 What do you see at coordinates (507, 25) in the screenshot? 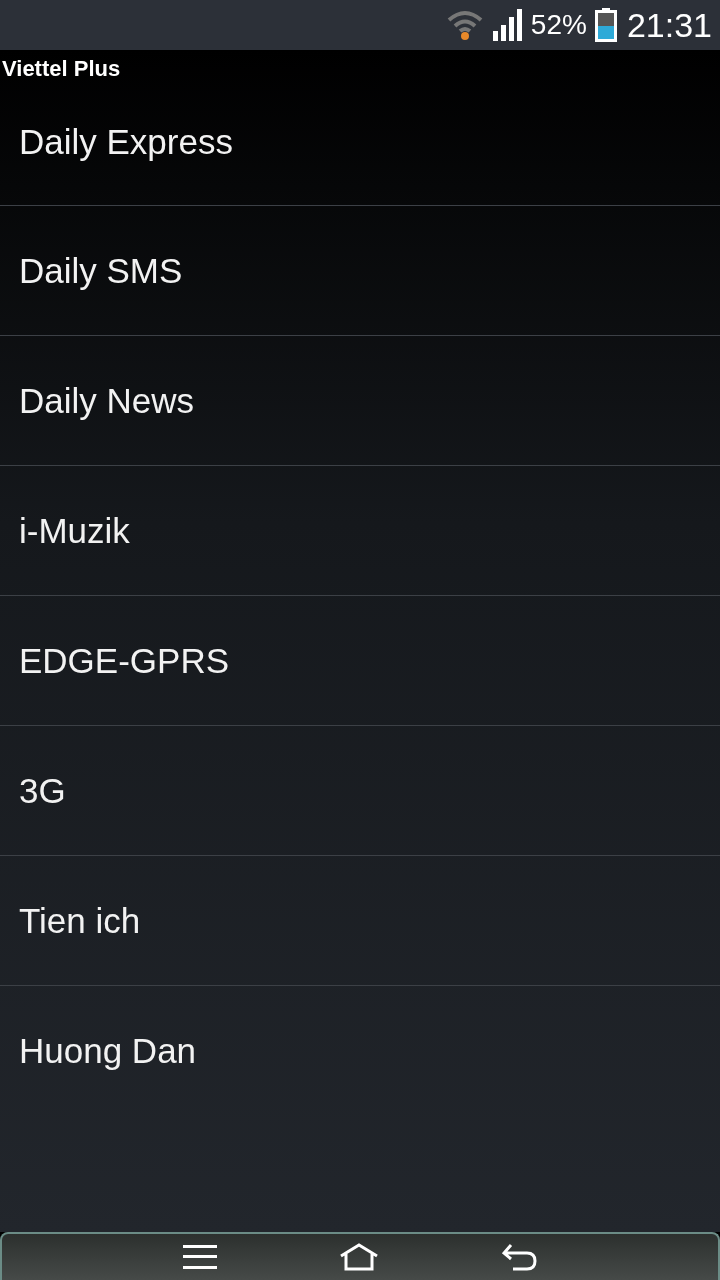
I see `signal-icon` at bounding box center [507, 25].